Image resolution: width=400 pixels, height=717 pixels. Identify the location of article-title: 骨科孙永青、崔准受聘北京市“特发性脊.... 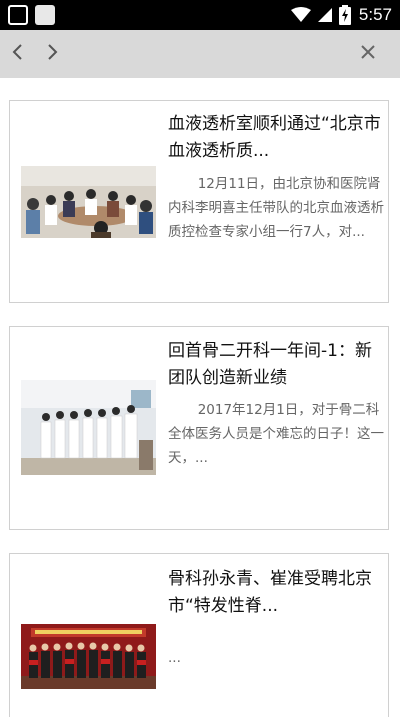
(270, 592).